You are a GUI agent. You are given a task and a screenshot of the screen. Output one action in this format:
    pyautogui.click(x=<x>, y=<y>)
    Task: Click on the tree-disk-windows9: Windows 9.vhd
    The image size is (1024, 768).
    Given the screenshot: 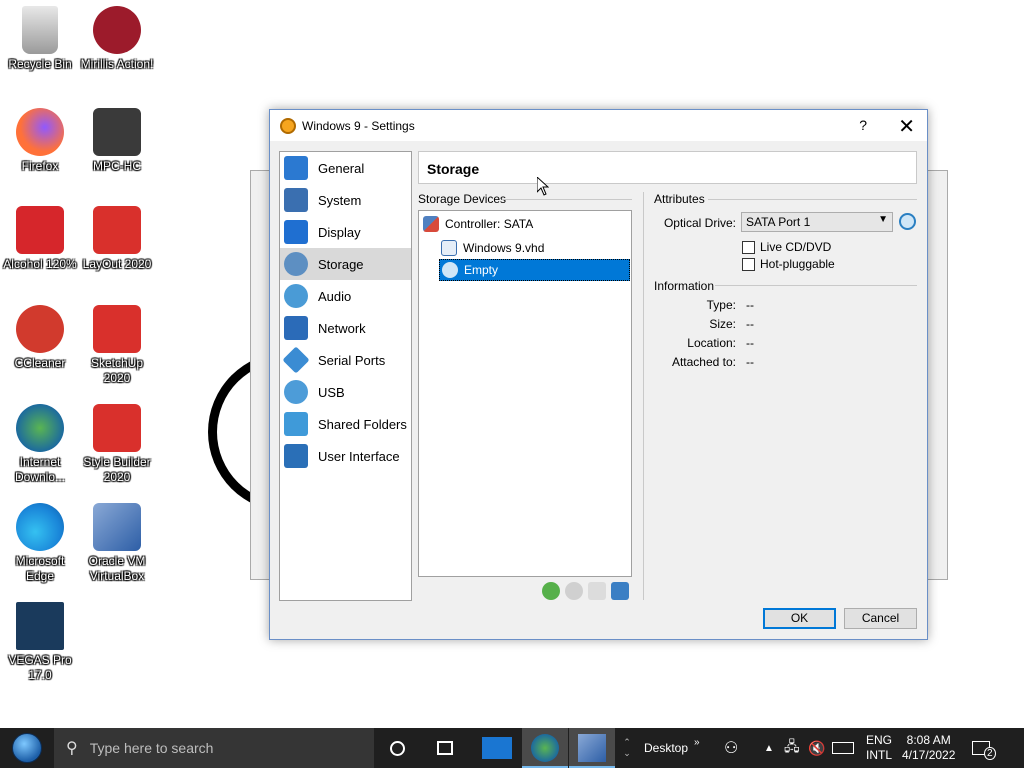 What is the action you would take?
    pyautogui.click(x=492, y=248)
    